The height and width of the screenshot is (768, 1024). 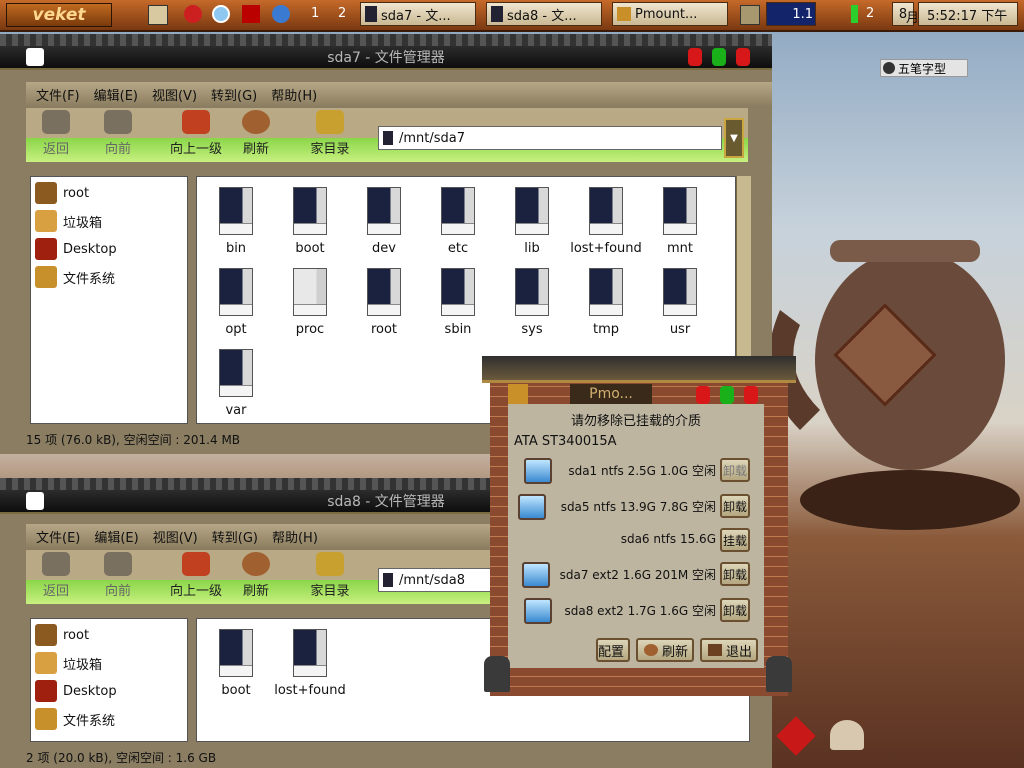 I want to click on file-item: lib, so click(x=532, y=221).